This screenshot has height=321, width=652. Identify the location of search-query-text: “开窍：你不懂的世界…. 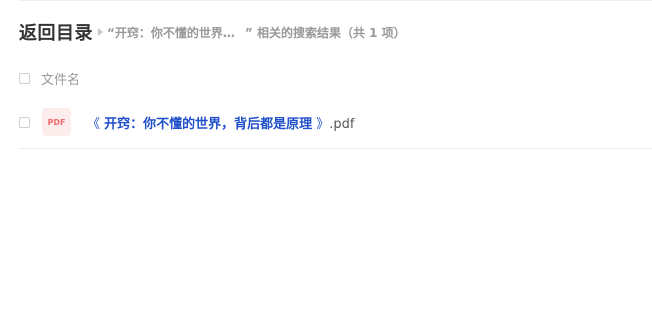
(171, 32).